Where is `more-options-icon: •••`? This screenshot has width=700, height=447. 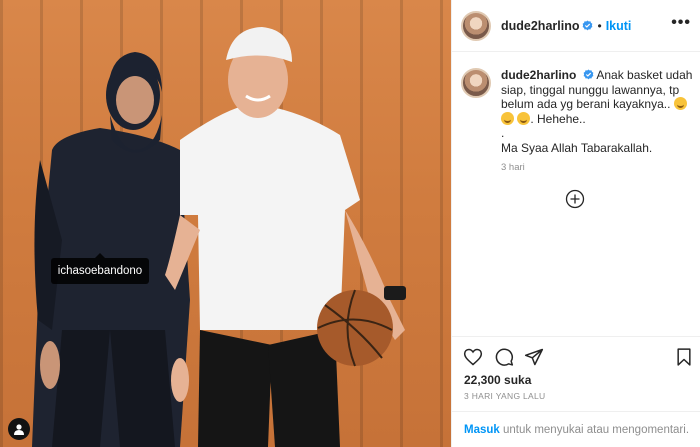 more-options-icon: ••• is located at coordinates (681, 23).